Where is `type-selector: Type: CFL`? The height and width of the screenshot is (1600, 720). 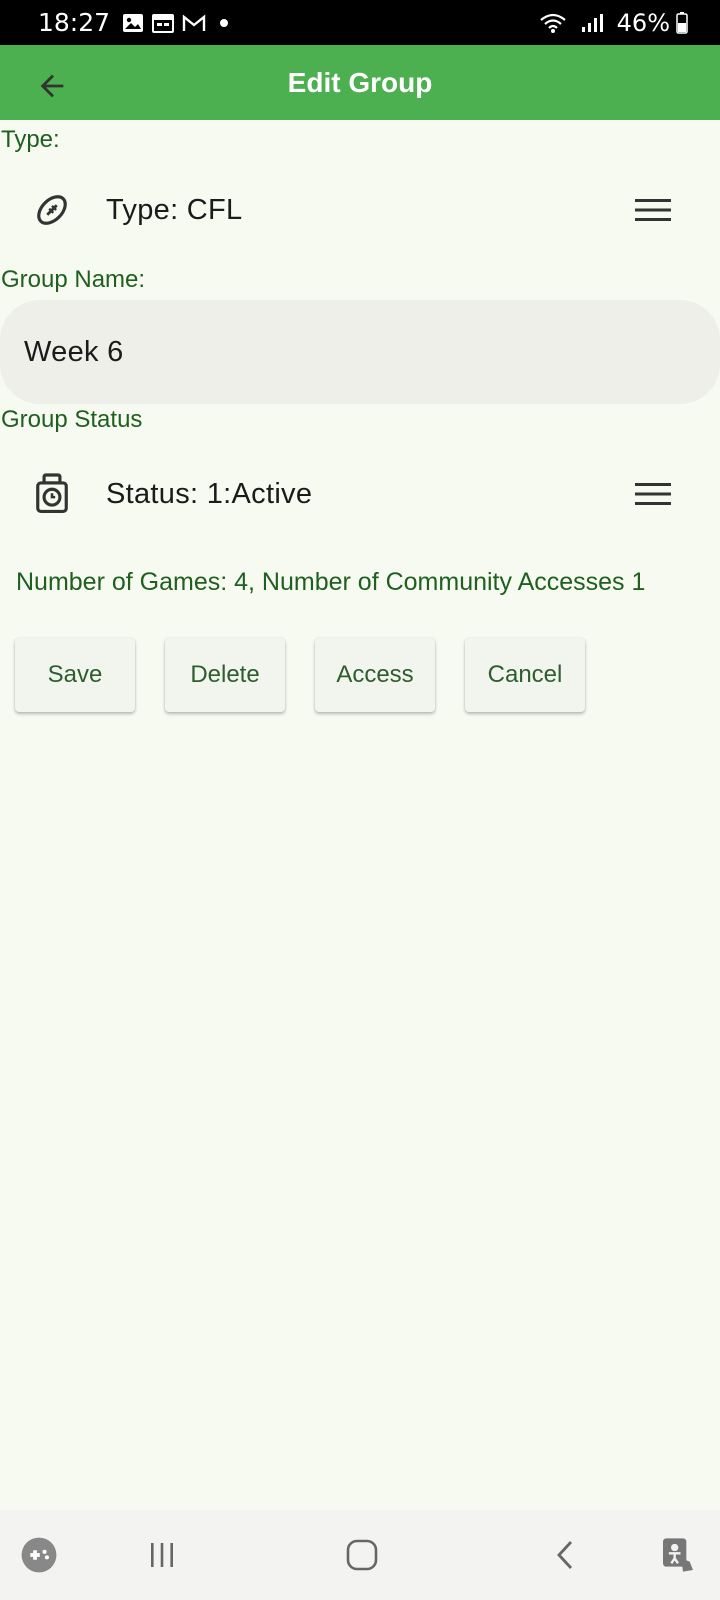 type-selector: Type: CFL is located at coordinates (360, 210).